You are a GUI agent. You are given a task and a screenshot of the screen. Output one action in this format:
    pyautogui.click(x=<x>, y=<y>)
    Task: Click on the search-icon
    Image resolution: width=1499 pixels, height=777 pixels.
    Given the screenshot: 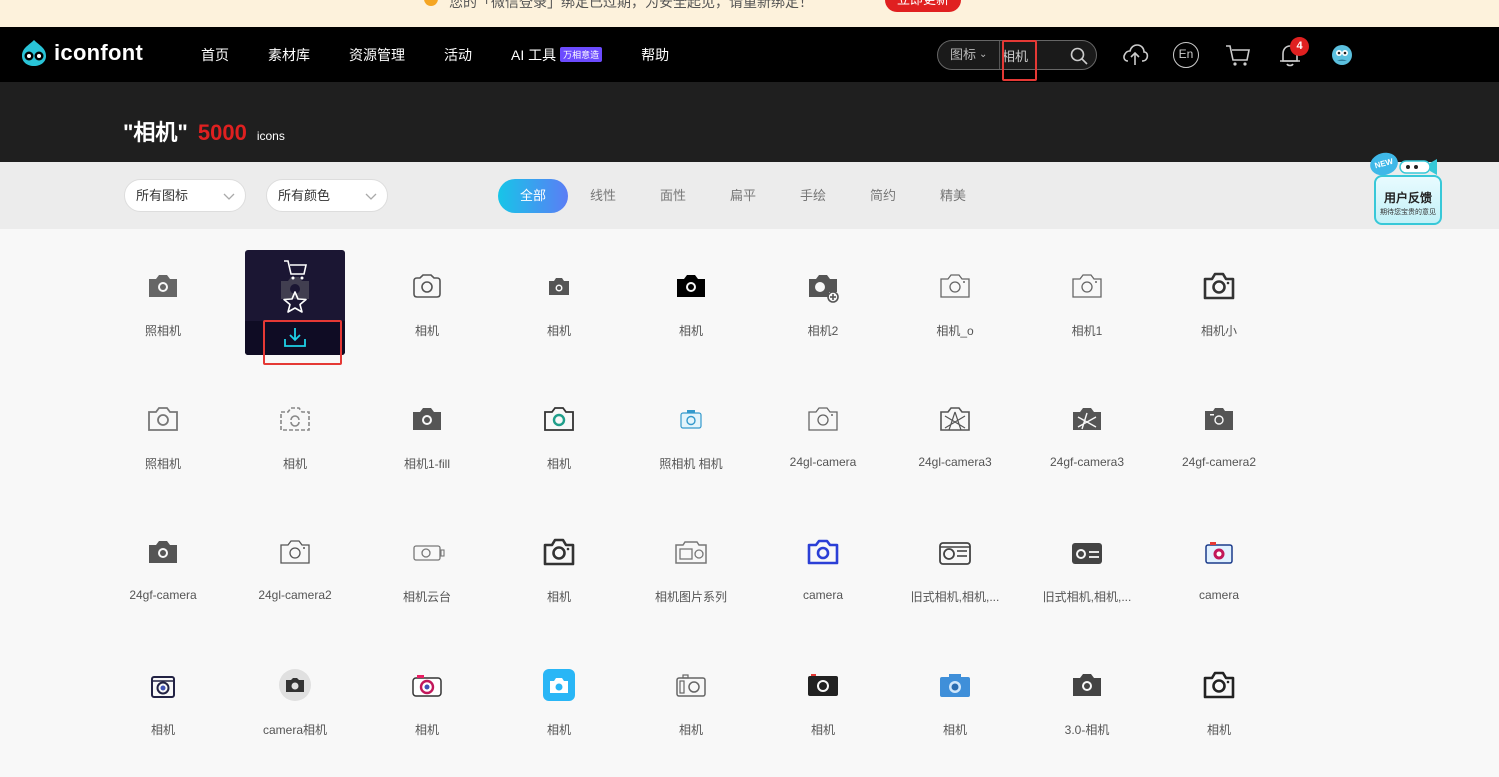 What is the action you would take?
    pyautogui.click(x=1079, y=56)
    